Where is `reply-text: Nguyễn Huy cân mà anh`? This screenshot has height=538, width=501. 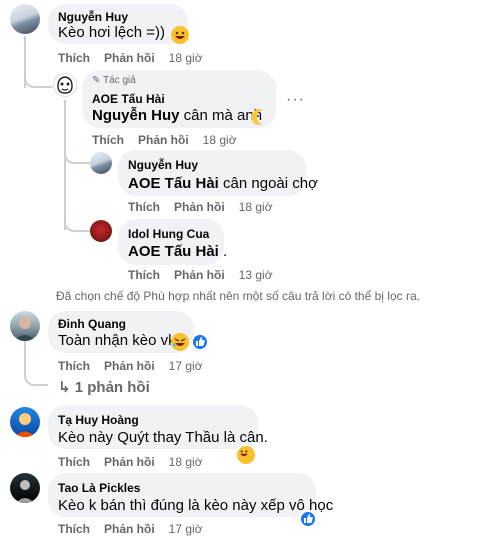 reply-text: Nguyễn Huy cân mà anh is located at coordinates (177, 115).